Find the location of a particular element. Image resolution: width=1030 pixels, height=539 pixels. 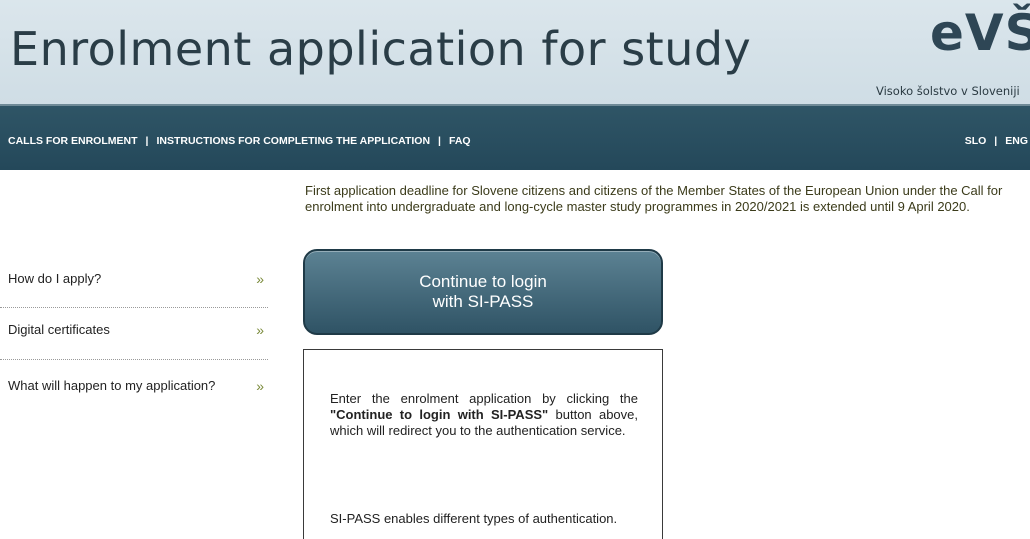

continue-to-login-button: Continue to login with SI-PASS is located at coordinates (483, 292).